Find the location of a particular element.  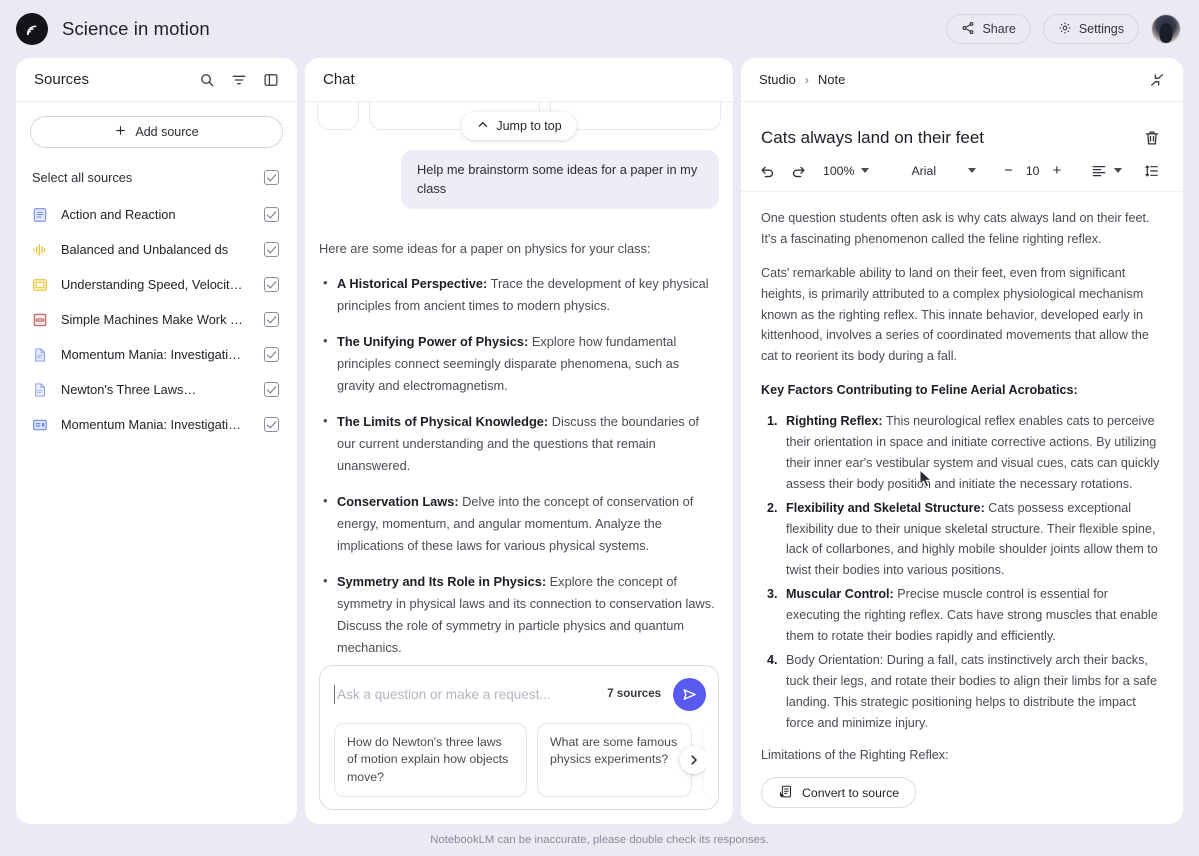

bullet-term: Symmetry and Its Role in Physics: is located at coordinates (442, 581).